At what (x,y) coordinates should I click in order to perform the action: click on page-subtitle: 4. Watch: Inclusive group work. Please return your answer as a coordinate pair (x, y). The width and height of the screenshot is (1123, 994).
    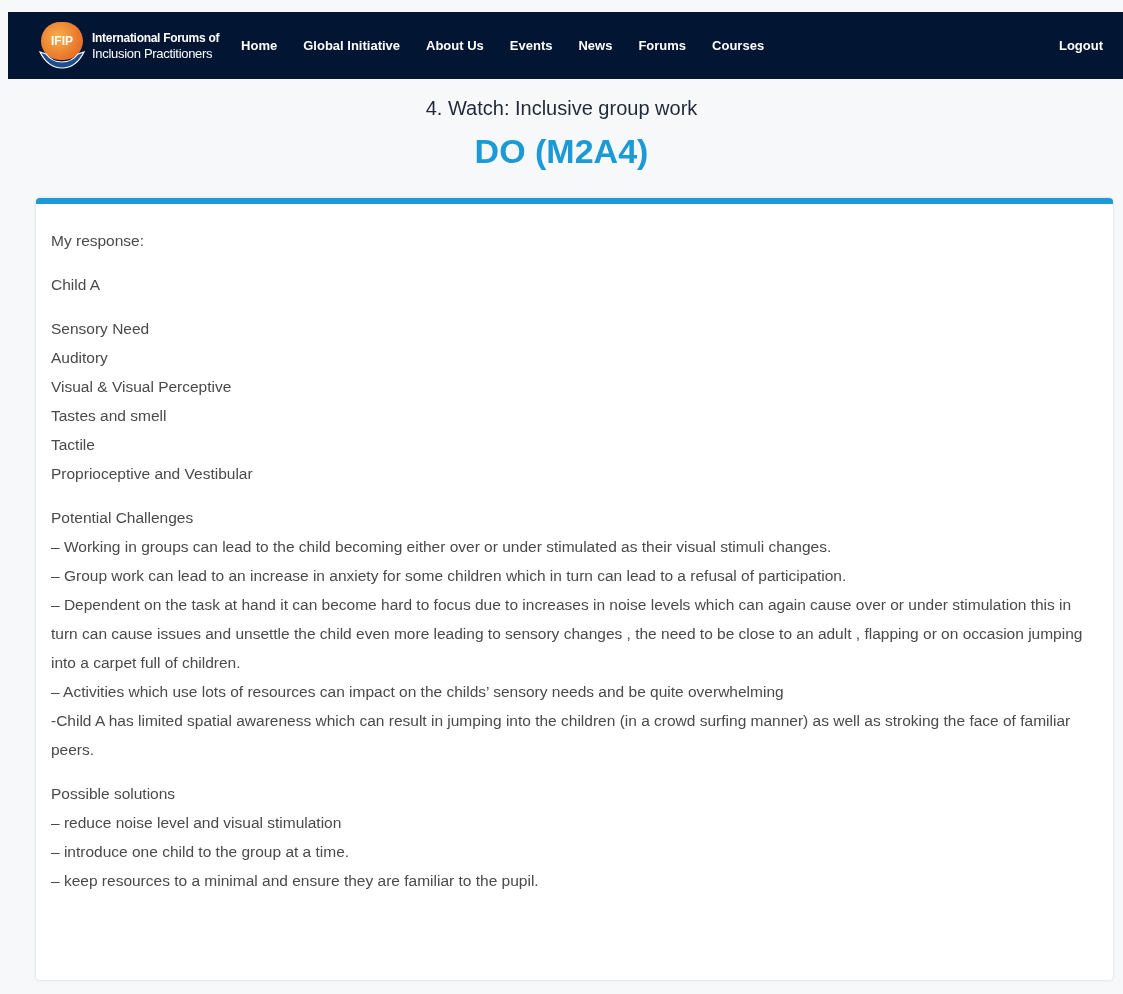
    Looking at the image, I should click on (561, 108).